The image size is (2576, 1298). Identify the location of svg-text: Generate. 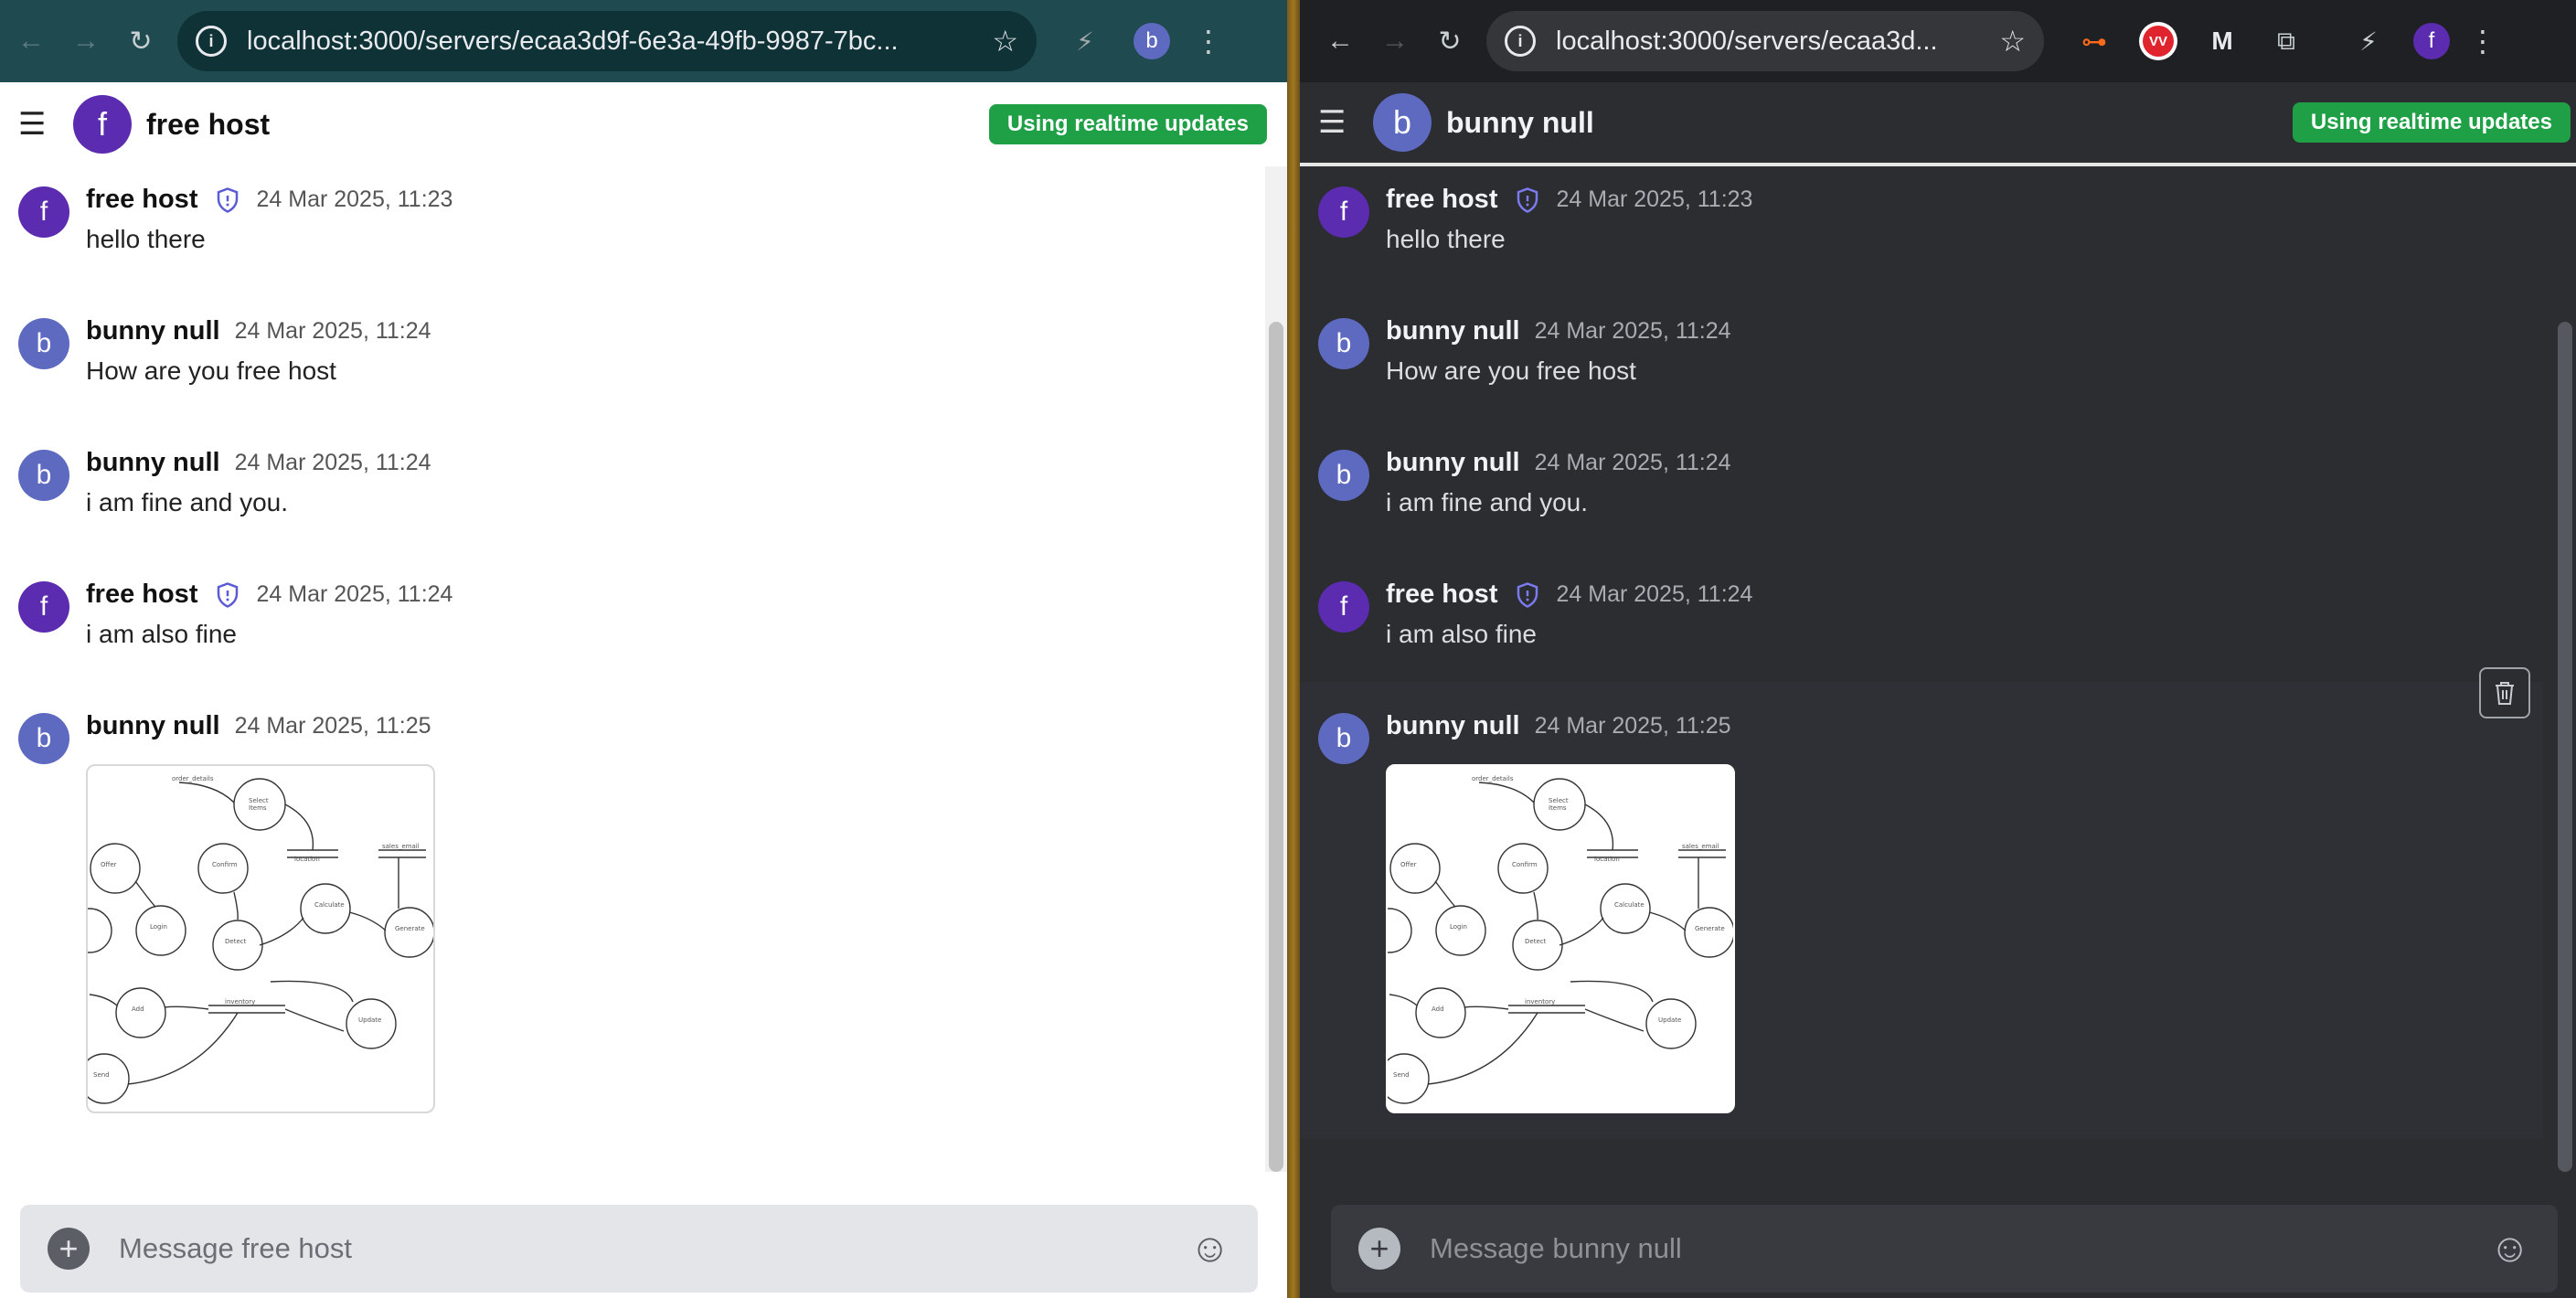
(1710, 928).